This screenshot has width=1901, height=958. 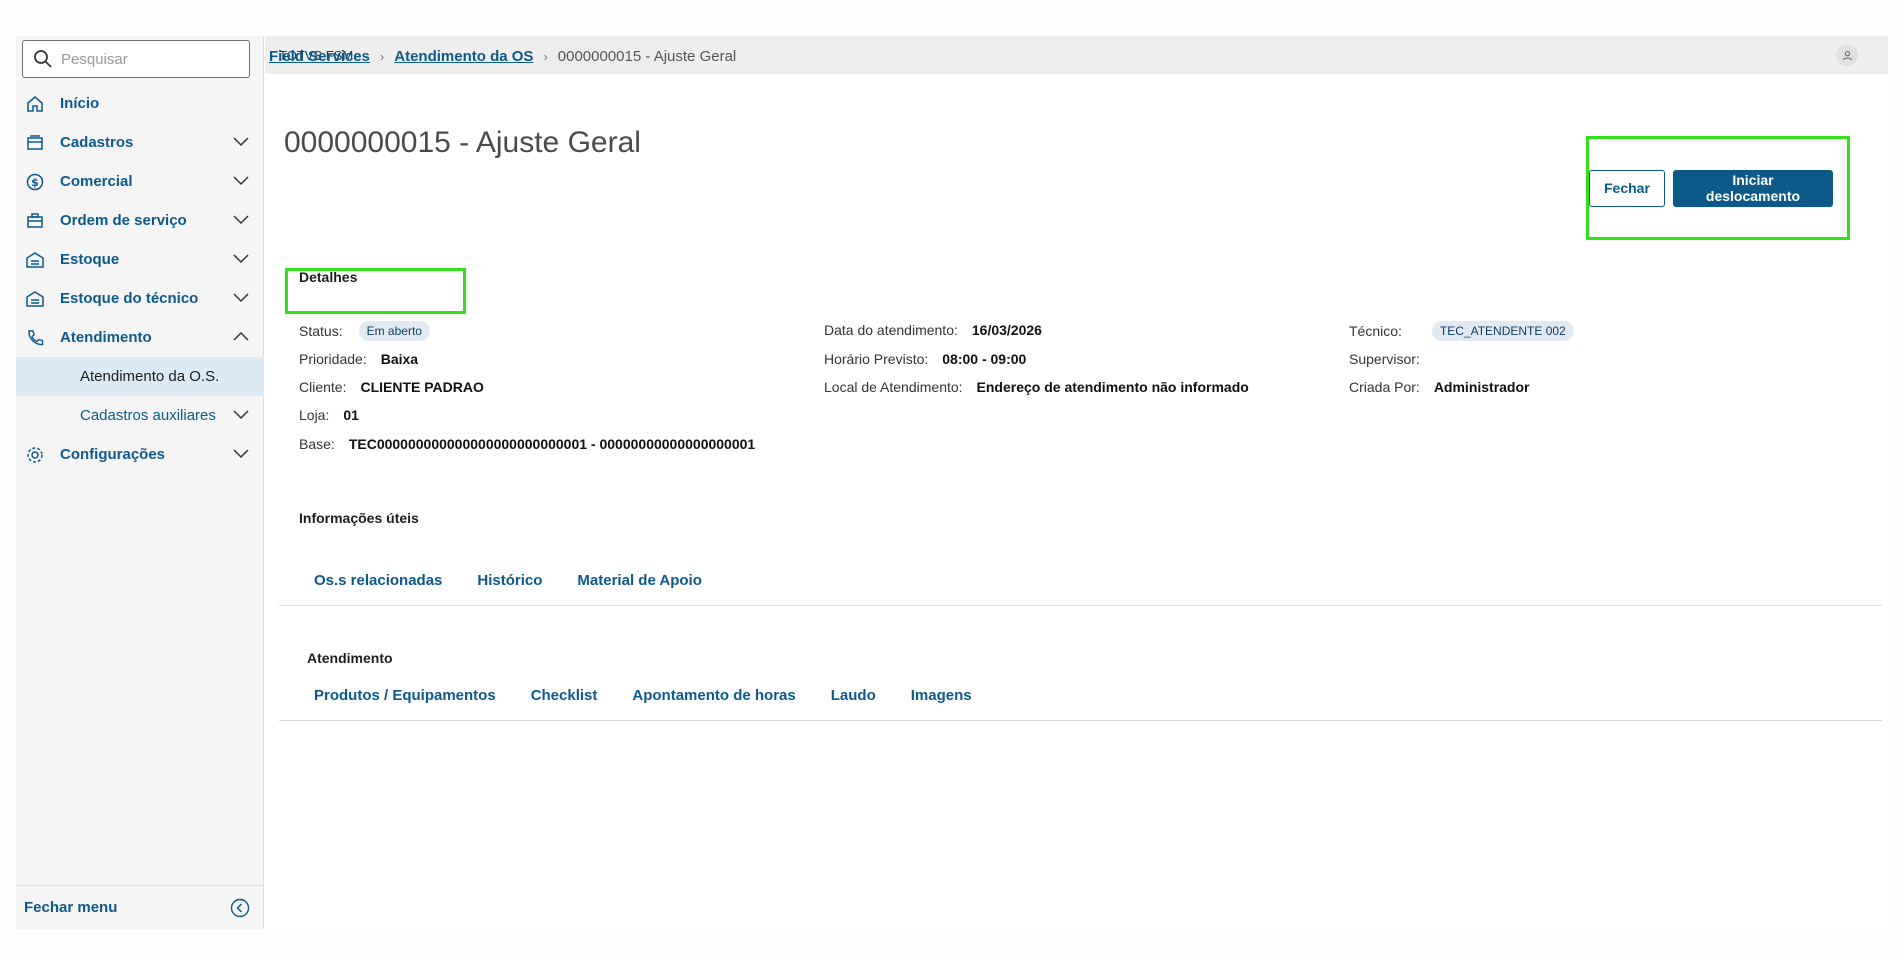 I want to click on location-label: Local de Atendimento:, so click(x=893, y=387).